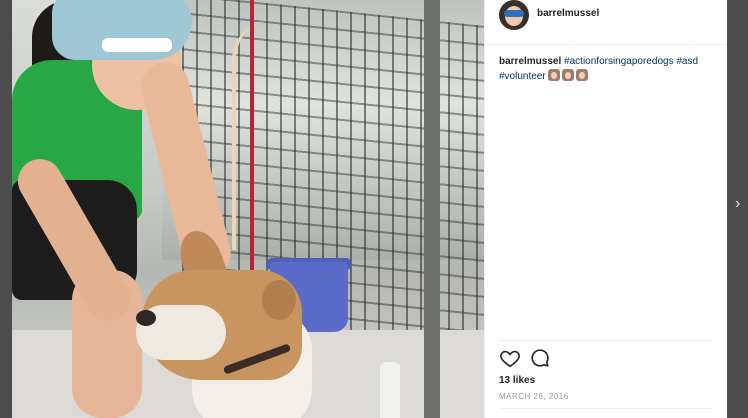 The image size is (748, 418). What do you see at coordinates (146, 318) in the screenshot?
I see `photo-dog-nose` at bounding box center [146, 318].